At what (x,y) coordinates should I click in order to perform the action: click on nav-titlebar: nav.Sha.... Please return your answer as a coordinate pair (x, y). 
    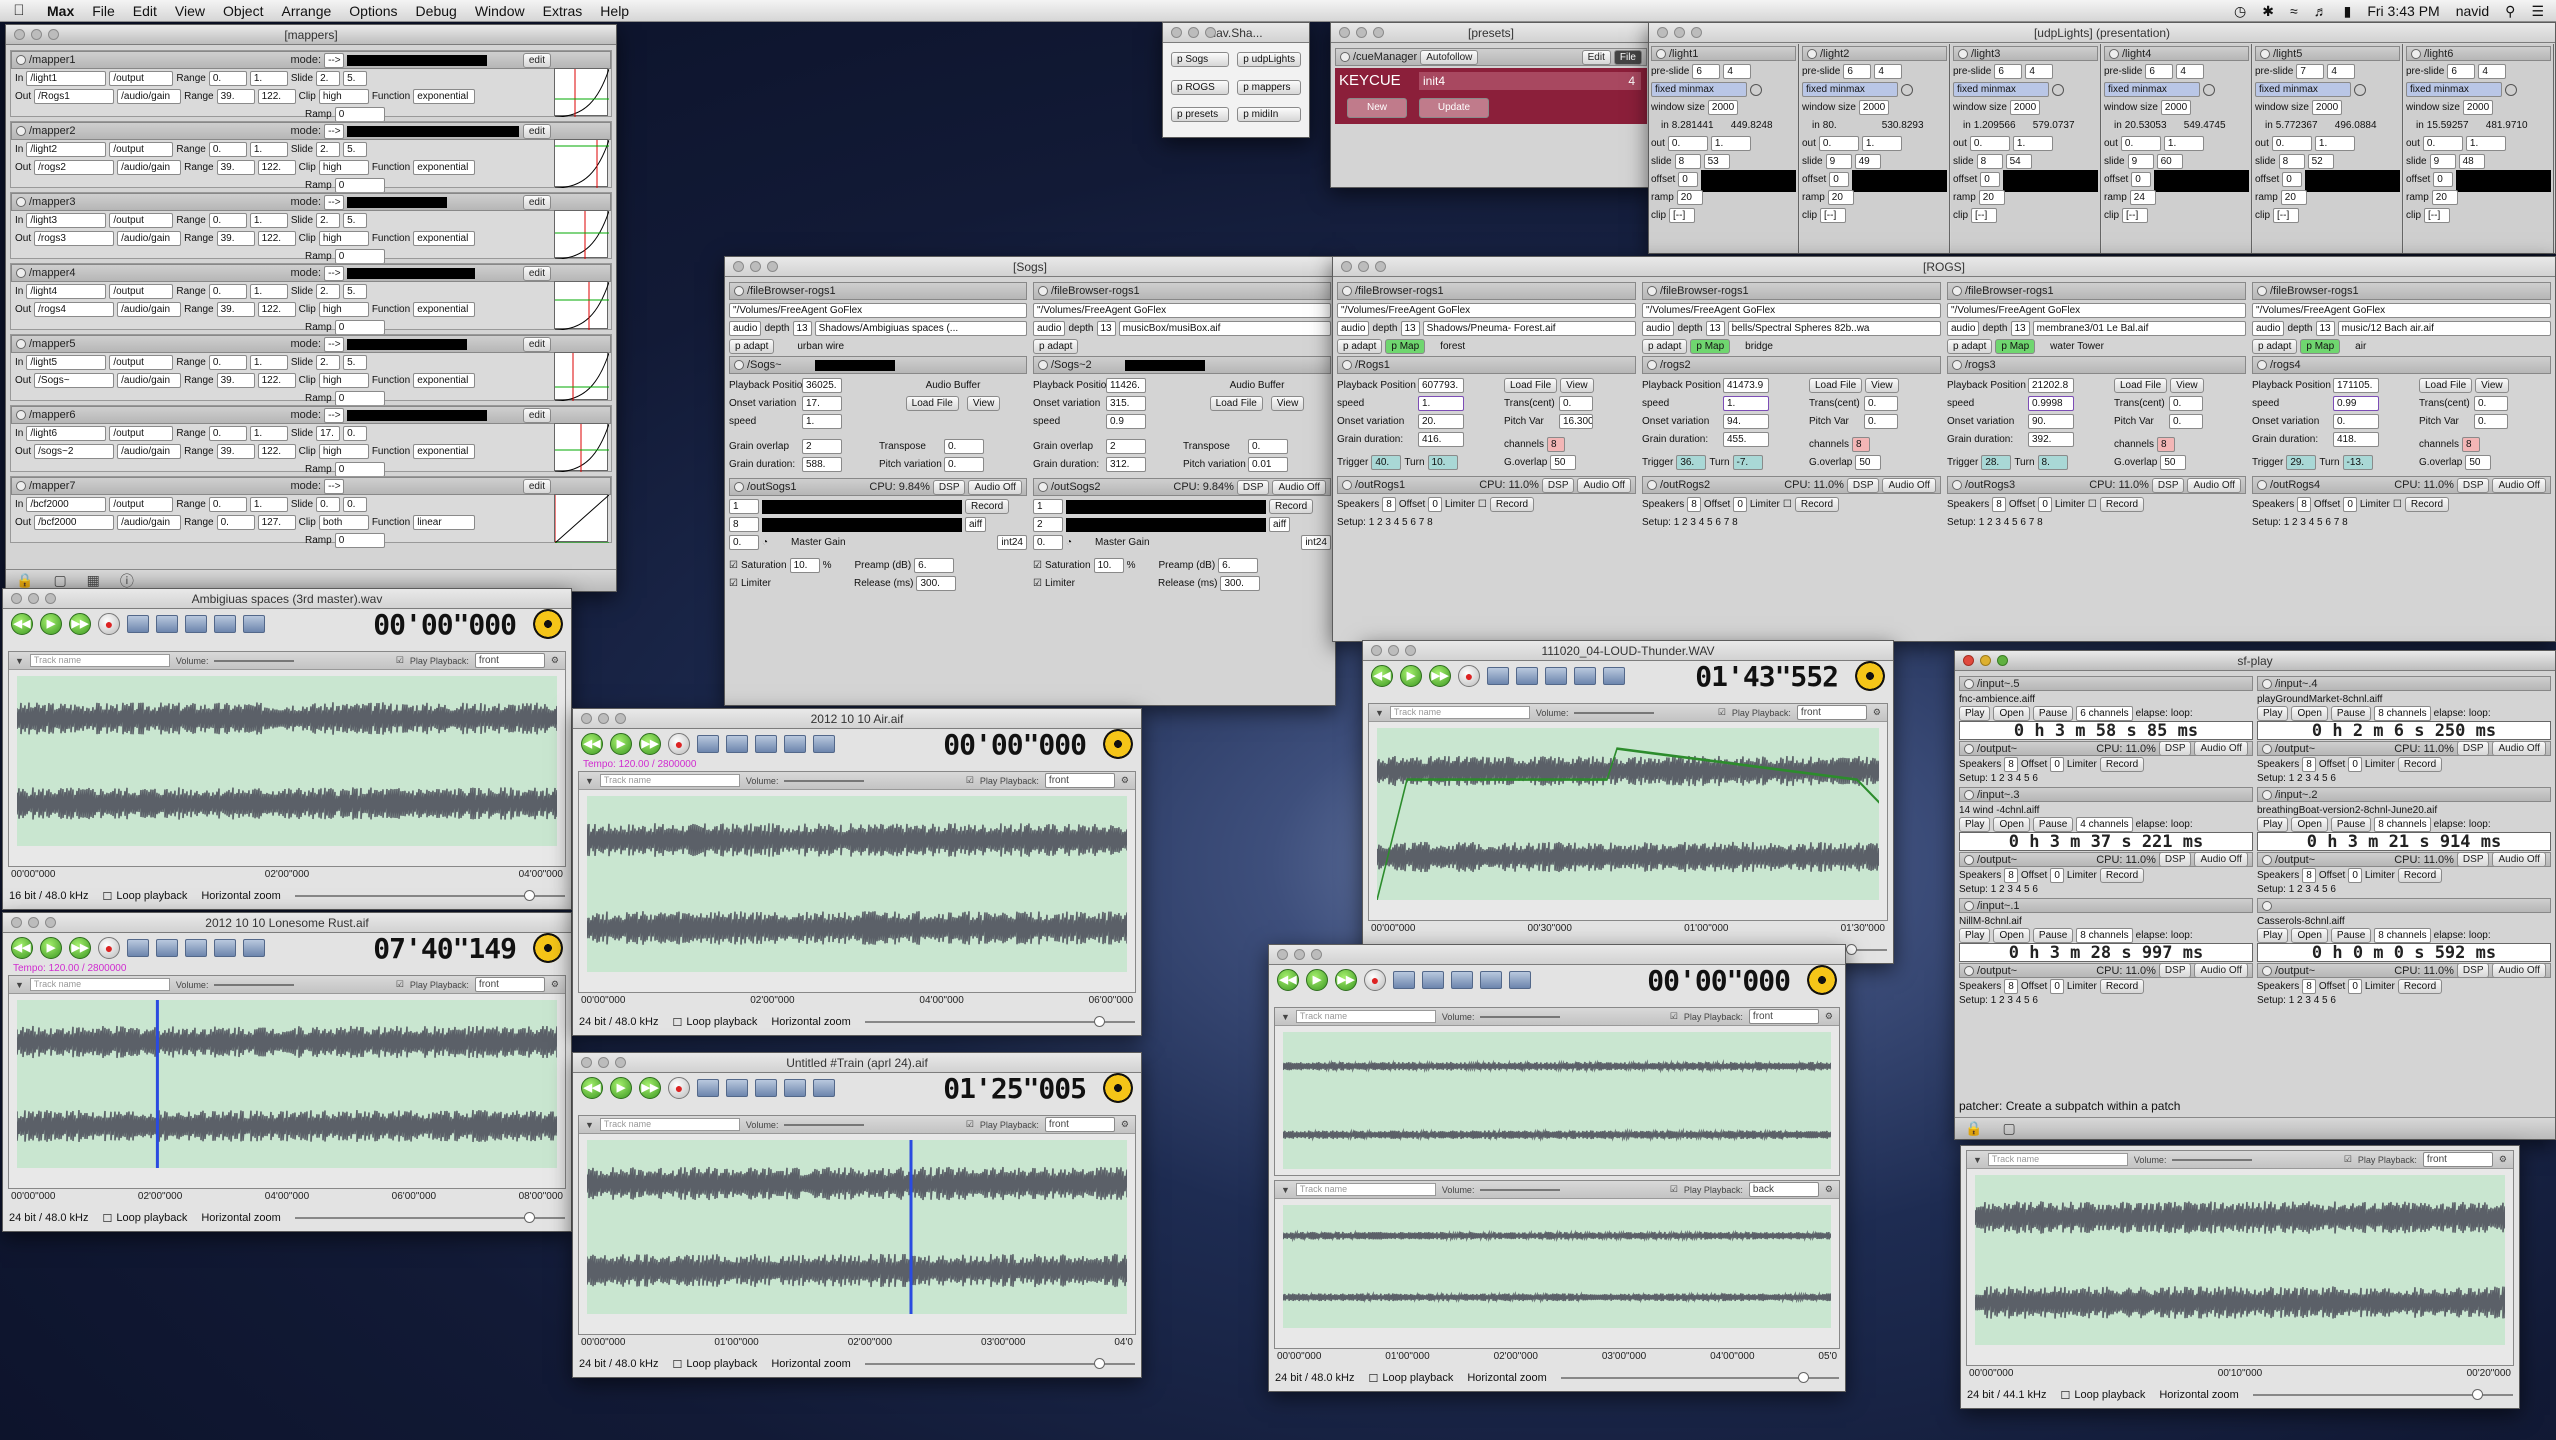
    Looking at the image, I should click on (1236, 33).